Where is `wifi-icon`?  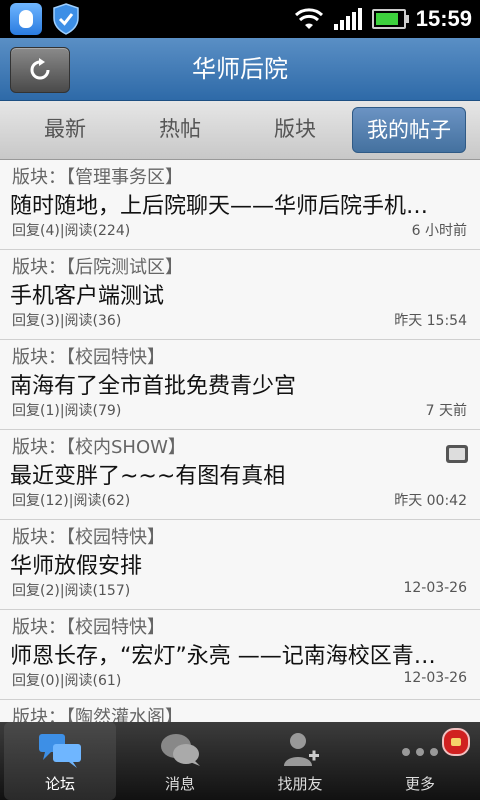 wifi-icon is located at coordinates (308, 18).